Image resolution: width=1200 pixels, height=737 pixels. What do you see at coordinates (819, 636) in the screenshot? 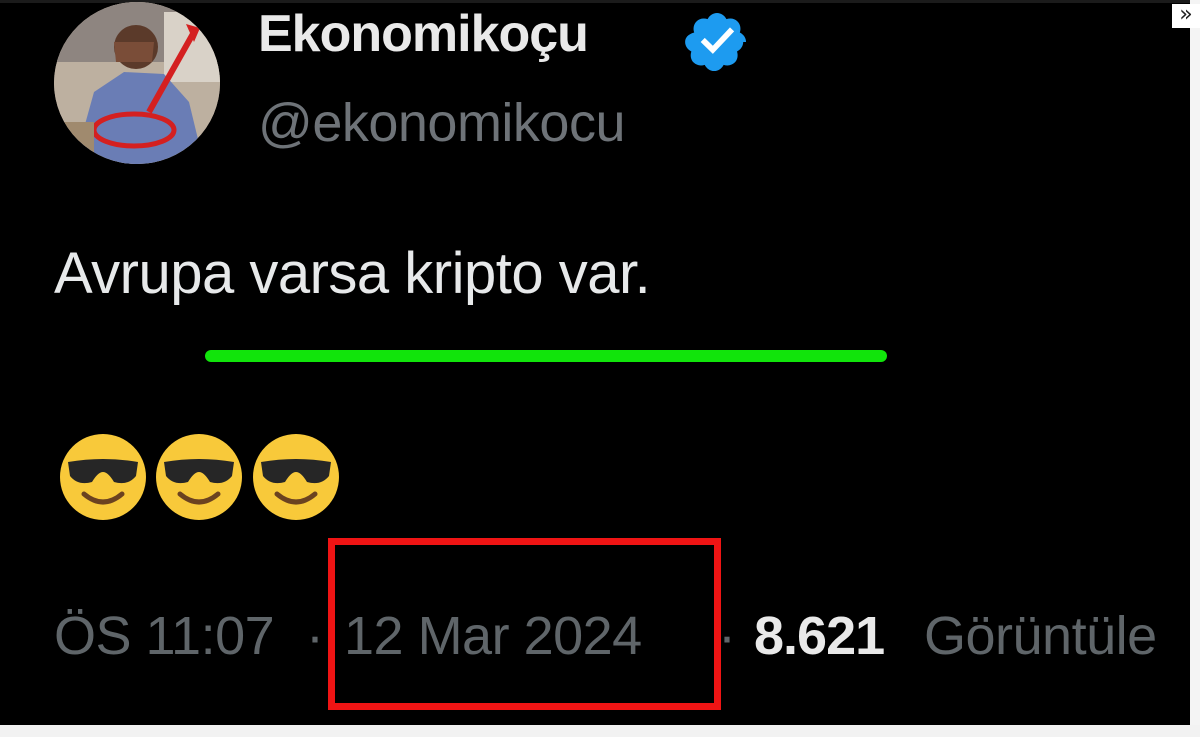
I see `views-count: 8.621` at bounding box center [819, 636].